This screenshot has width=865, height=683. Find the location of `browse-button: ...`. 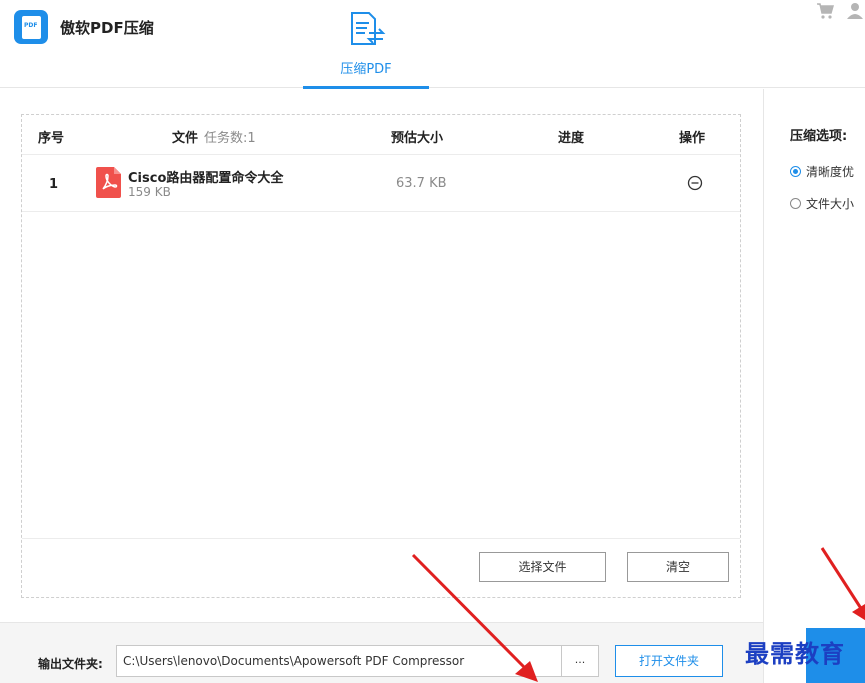

browse-button: ... is located at coordinates (580, 661).